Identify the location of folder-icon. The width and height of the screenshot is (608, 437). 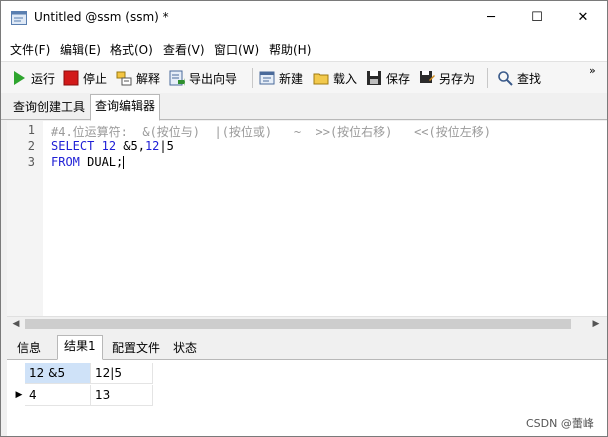
(321, 79).